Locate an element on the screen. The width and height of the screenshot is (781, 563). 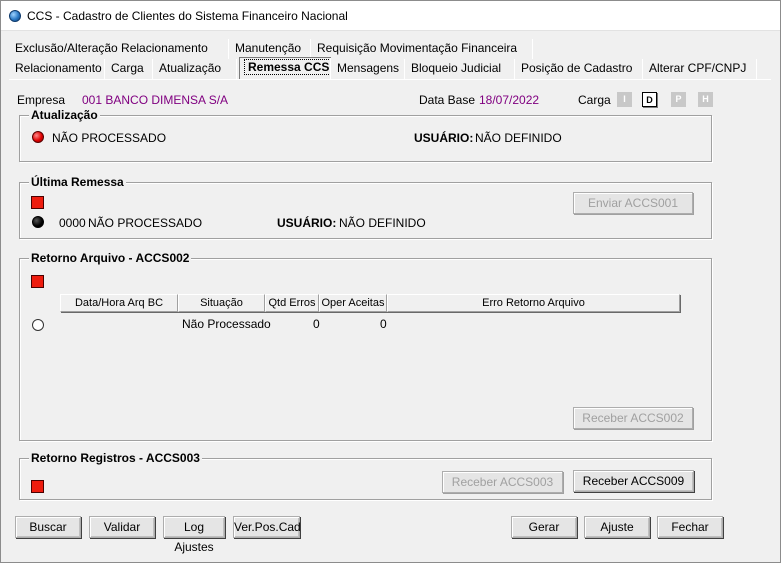
carga-label: Carga is located at coordinates (594, 100).